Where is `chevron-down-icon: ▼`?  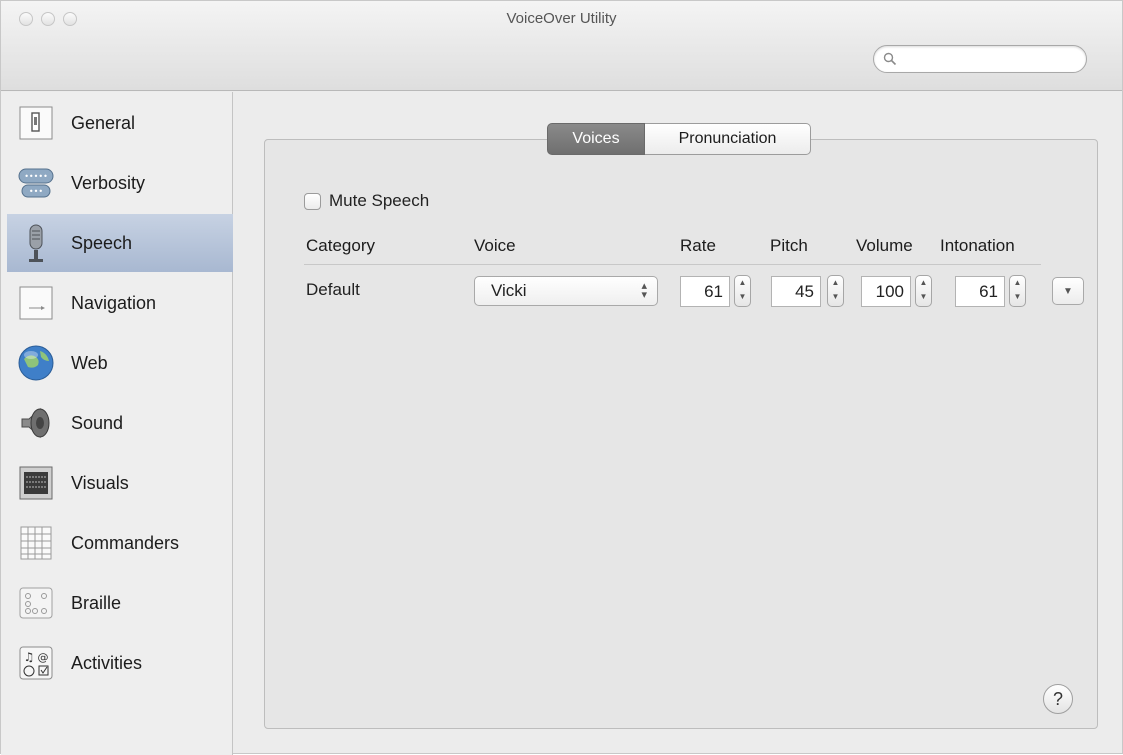
chevron-down-icon: ▼ is located at coordinates (1068, 291).